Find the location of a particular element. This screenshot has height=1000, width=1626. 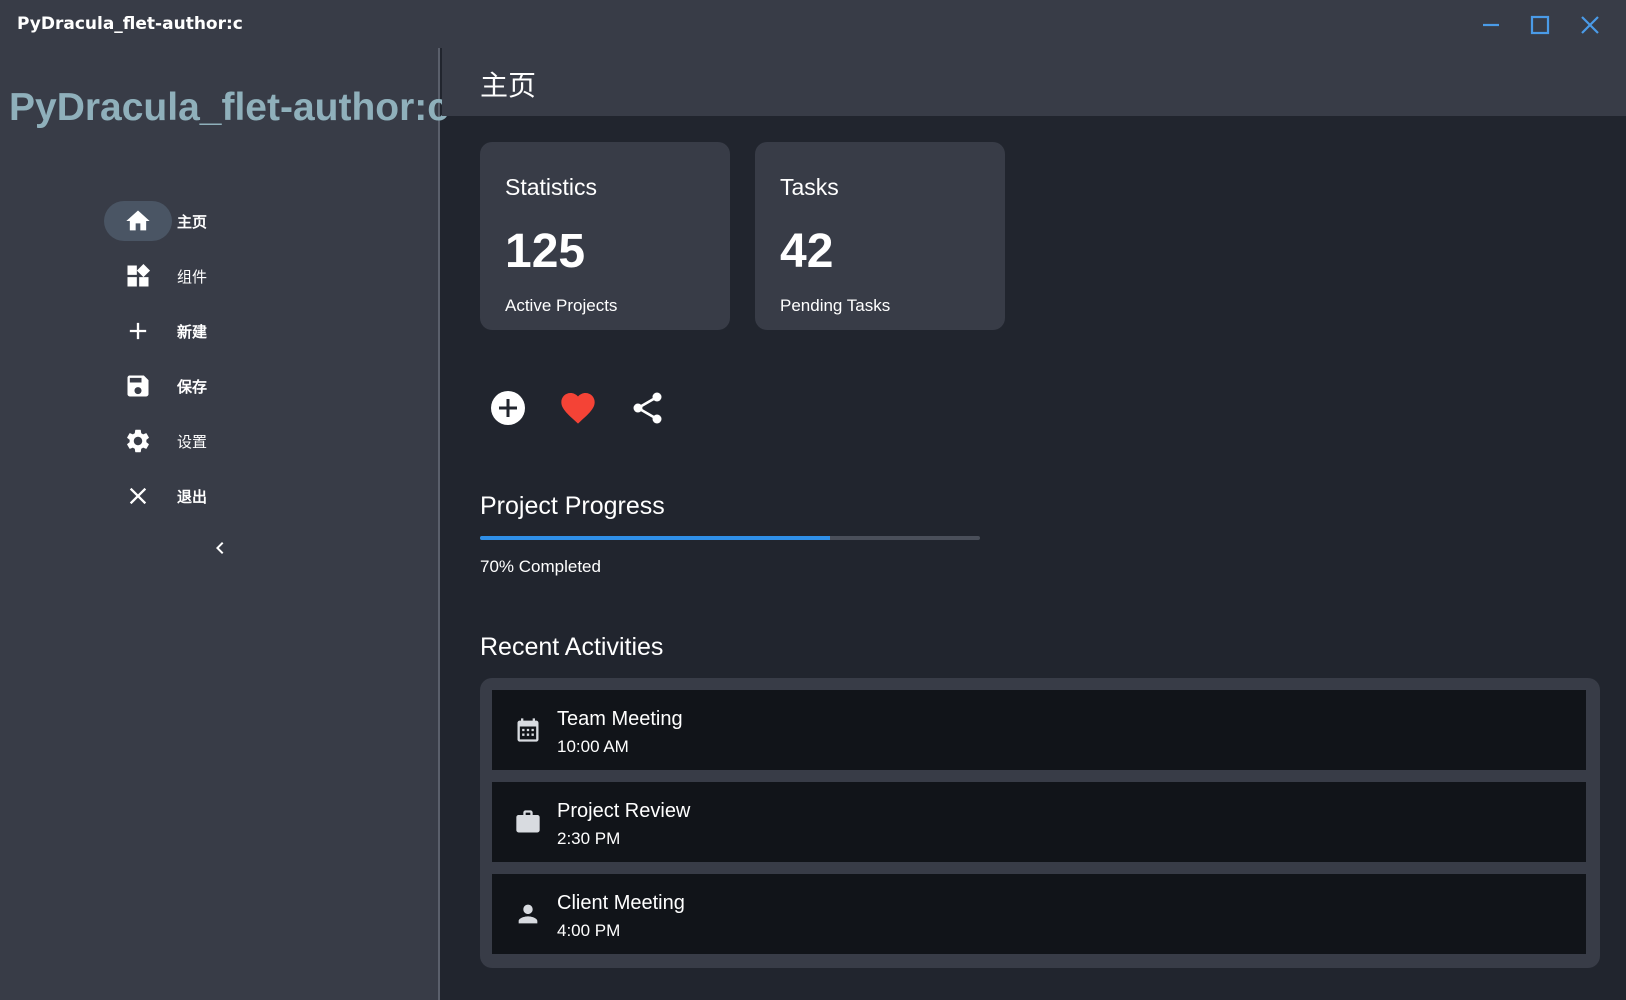

recent-activities-title: Recent Activities is located at coordinates (572, 647).